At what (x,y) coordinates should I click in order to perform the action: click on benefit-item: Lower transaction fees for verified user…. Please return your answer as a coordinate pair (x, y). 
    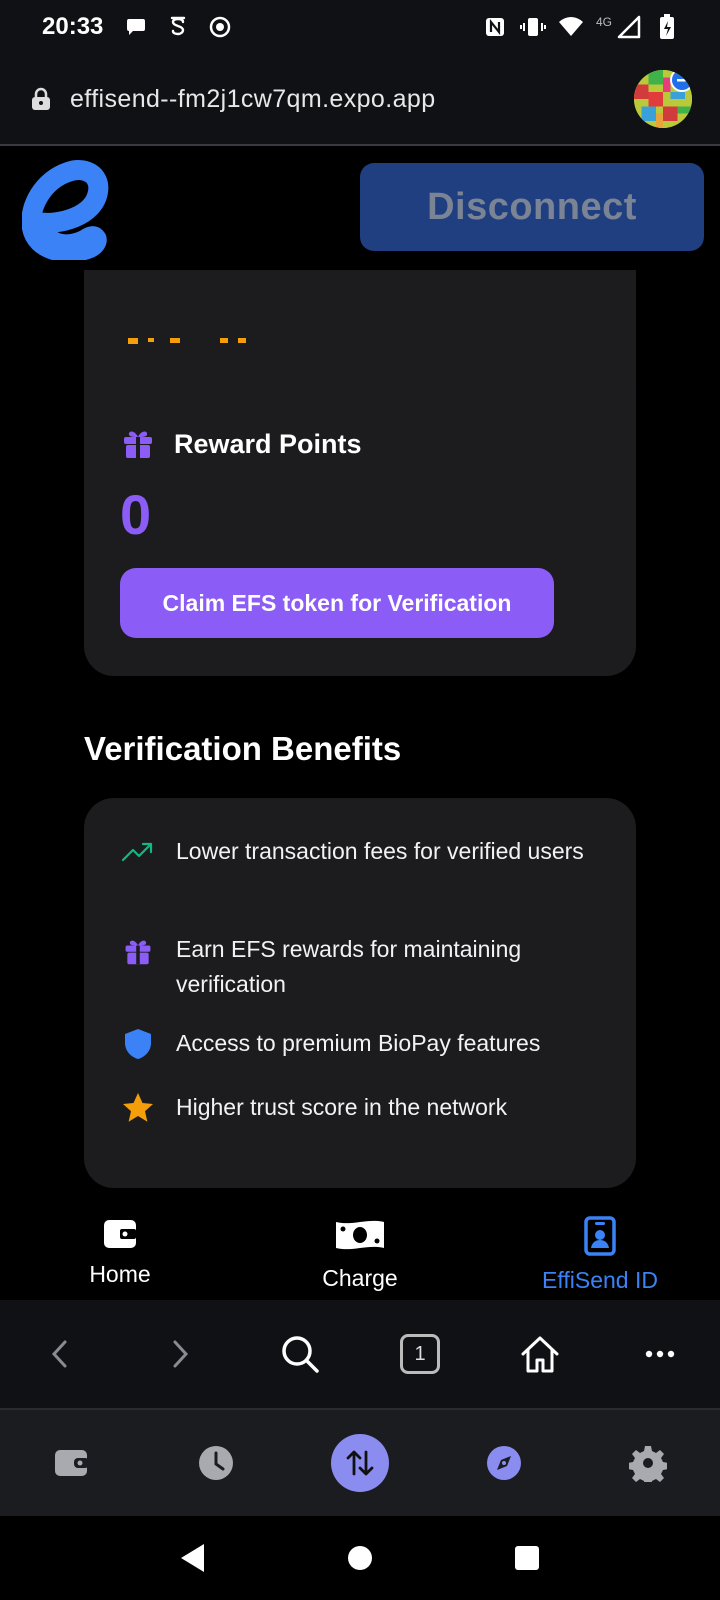
    Looking at the image, I should click on (355, 852).